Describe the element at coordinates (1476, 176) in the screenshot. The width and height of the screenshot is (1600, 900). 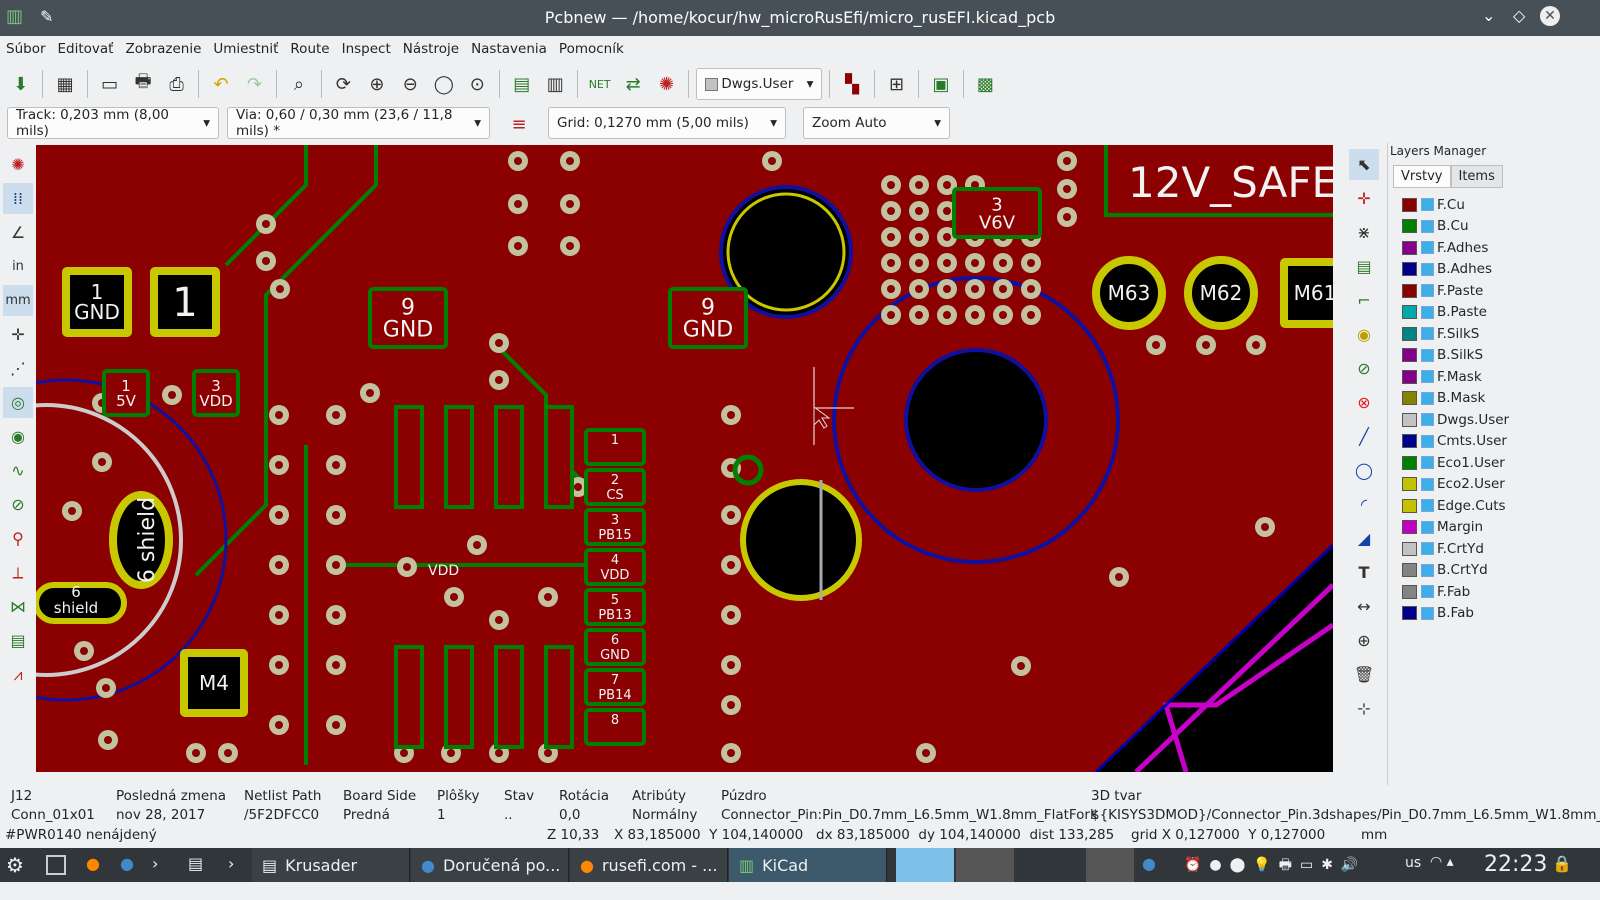
I see `tab-items: Items` at that location.